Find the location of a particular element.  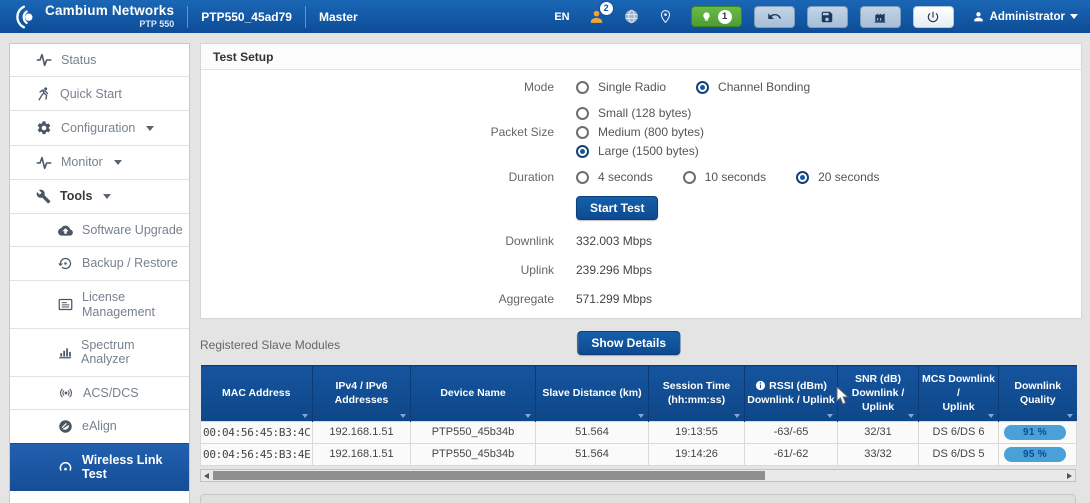

scrollbar-thumb is located at coordinates (489, 475).